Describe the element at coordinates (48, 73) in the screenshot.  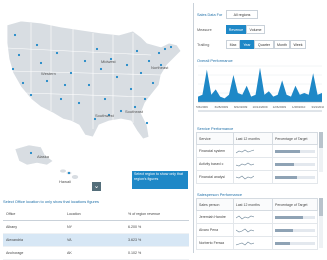
I see `region-label-western: Western` at that location.